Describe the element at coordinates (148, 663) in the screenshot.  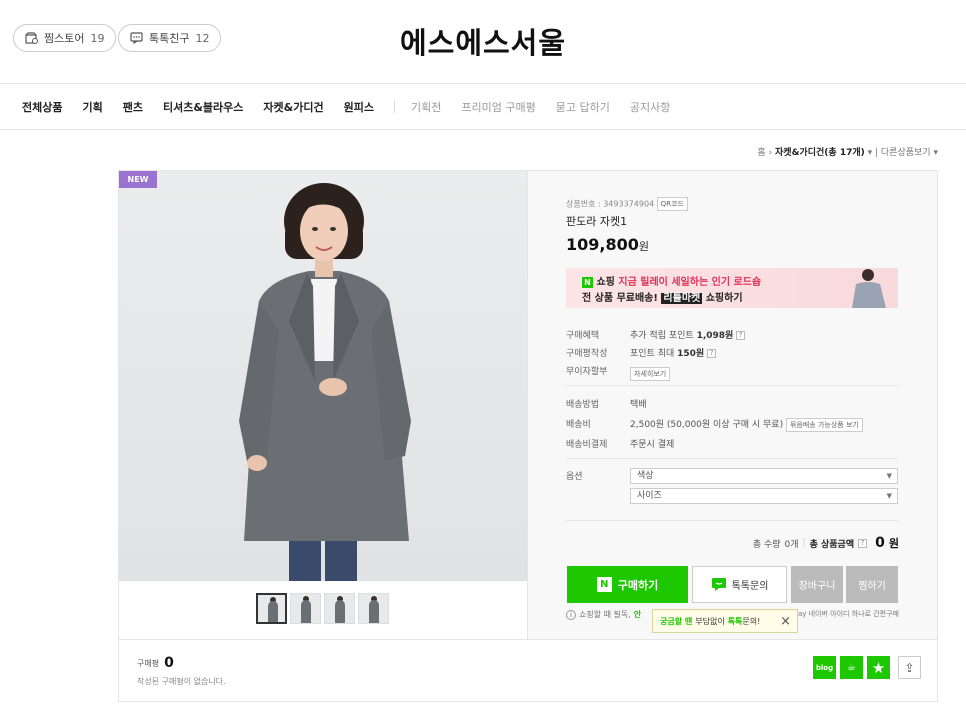
I see `review-label: 구매평` at that location.